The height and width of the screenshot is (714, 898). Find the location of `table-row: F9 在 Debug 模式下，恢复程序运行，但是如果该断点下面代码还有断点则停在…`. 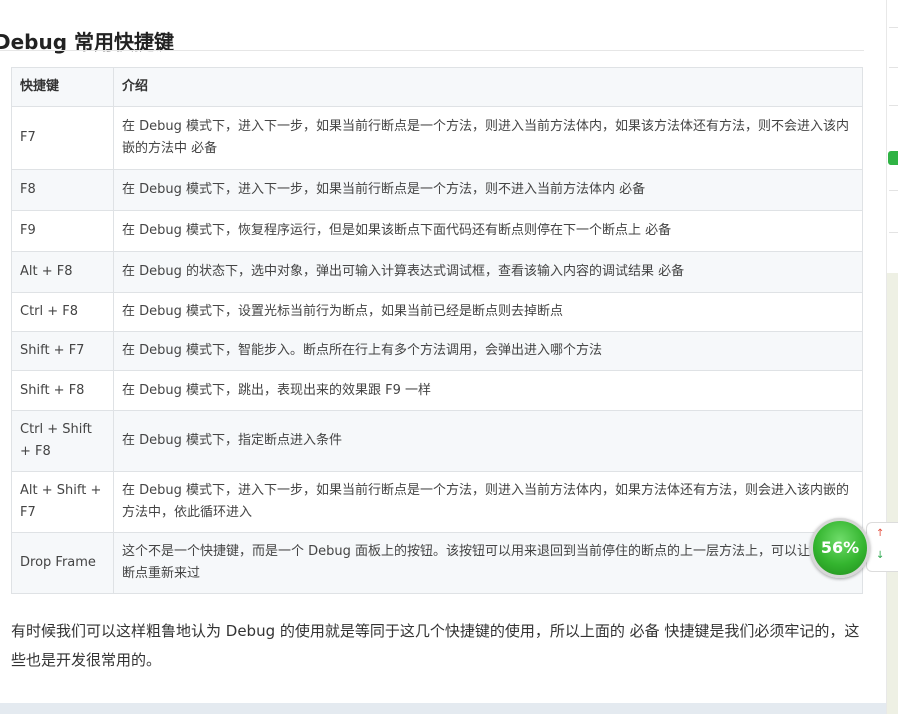

table-row: F9 在 Debug 模式下，恢复程序运行，但是如果该断点下面代码还有断点则停在… is located at coordinates (437, 231).